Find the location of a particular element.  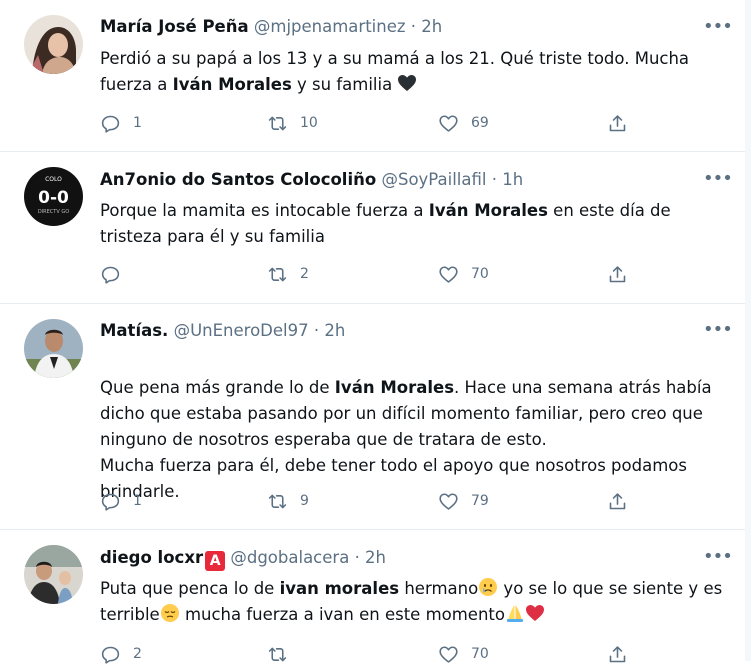

retweet-count: 2 is located at coordinates (304, 274).